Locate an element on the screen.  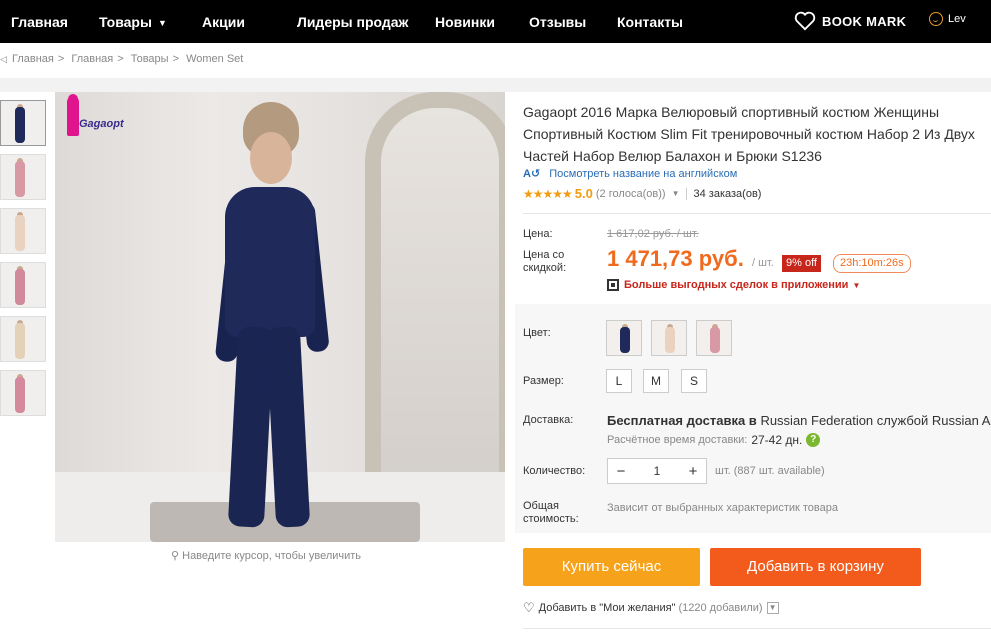
bookmark-button: BOOK MARK is located at coordinates (850, 21).